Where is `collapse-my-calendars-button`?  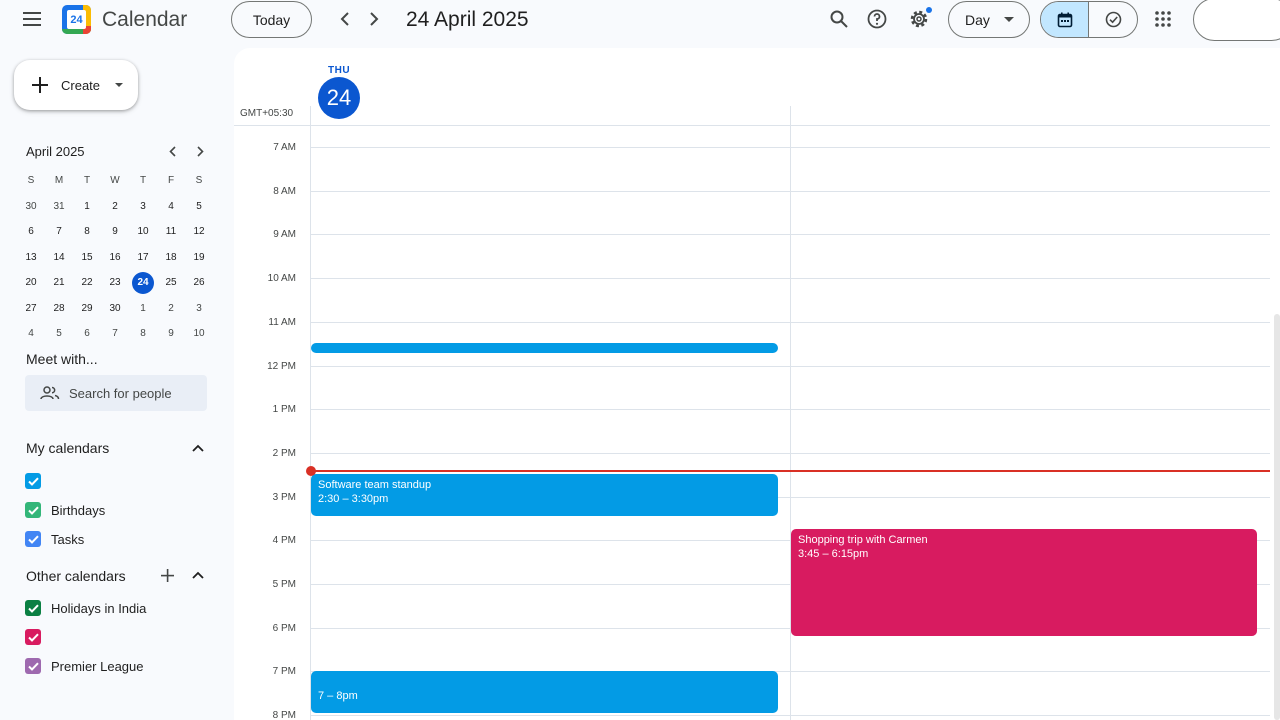
collapse-my-calendars-button is located at coordinates (198, 448).